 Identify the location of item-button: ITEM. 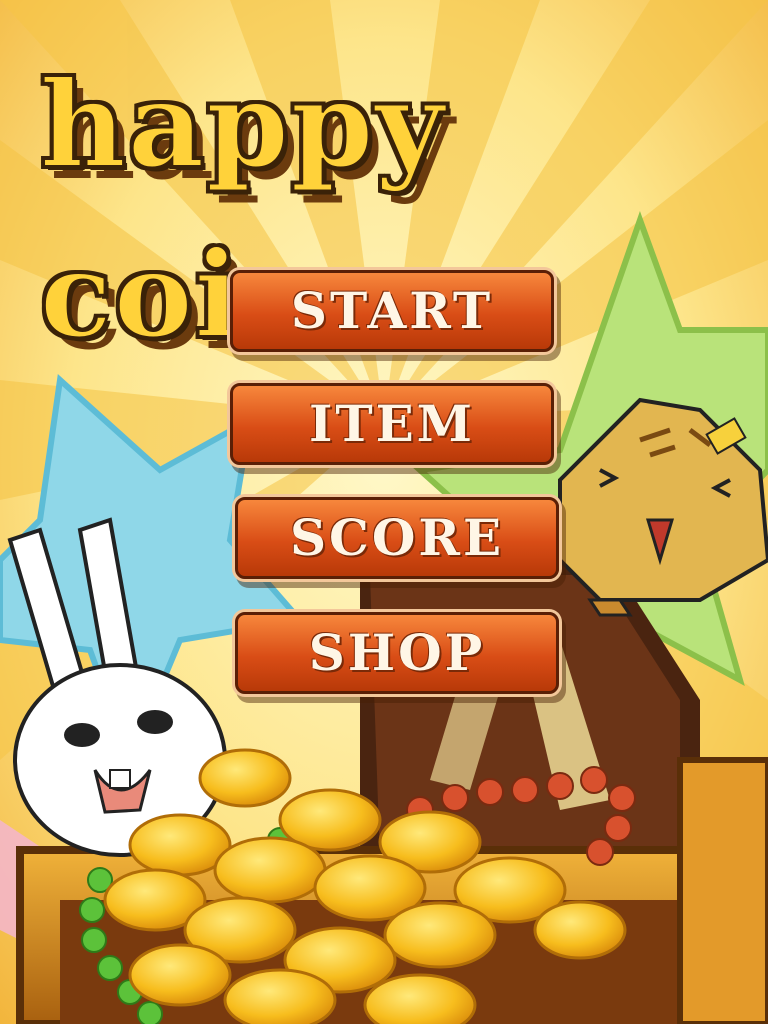
(392, 424).